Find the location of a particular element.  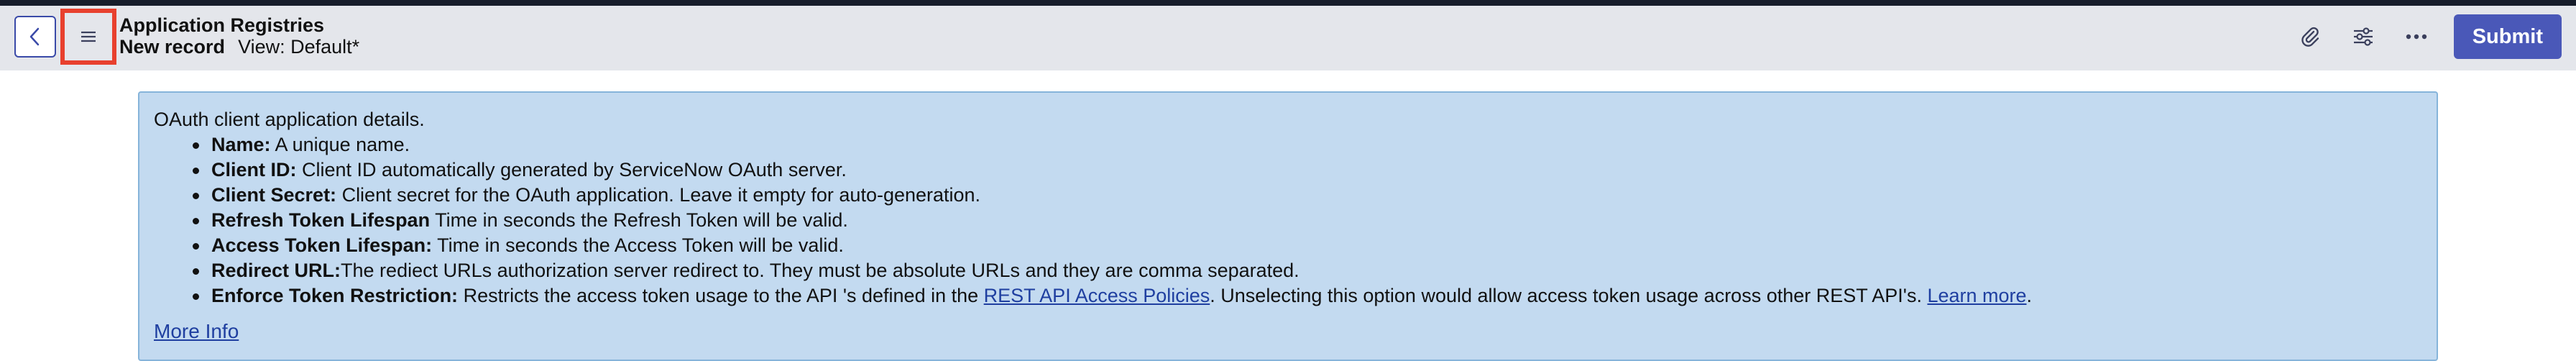

ellipsis-icon is located at coordinates (2416, 37).